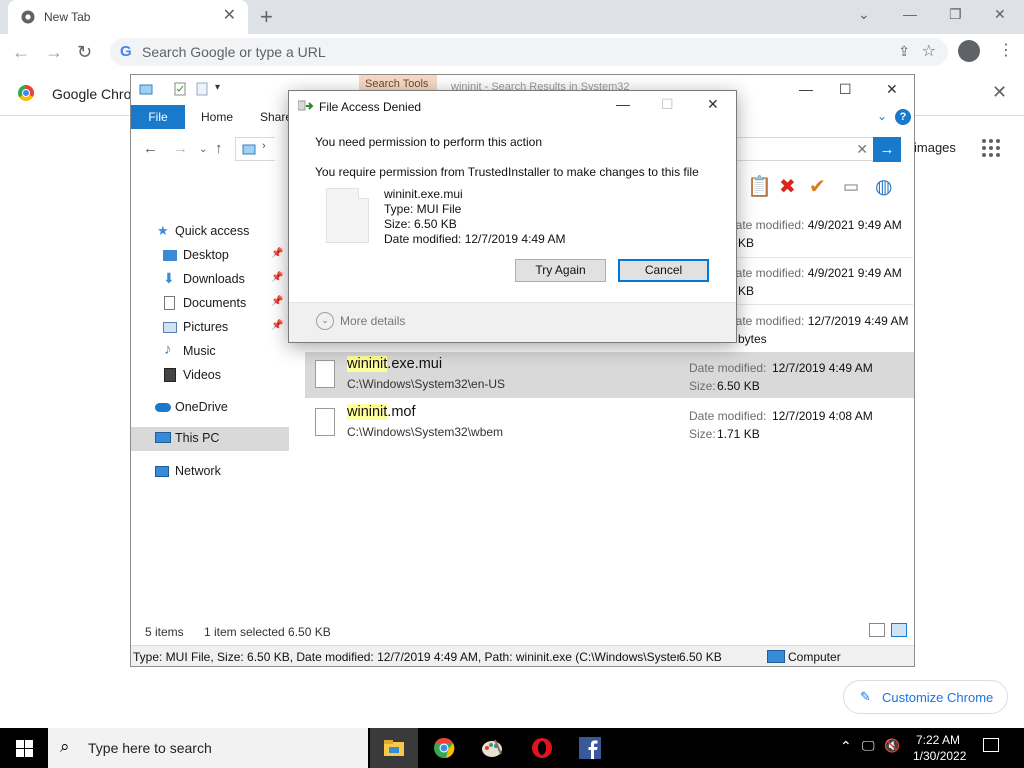  Describe the element at coordinates (1000, 14) in the screenshot. I see `close-window-icon: ✕` at that location.